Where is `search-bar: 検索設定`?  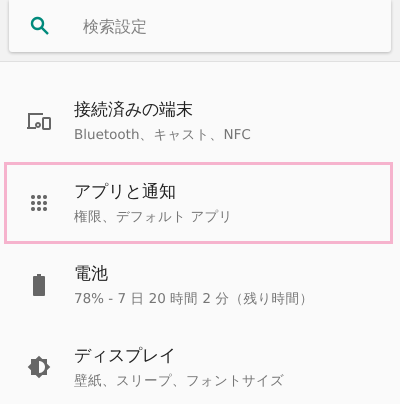
search-bar: 検索設定 is located at coordinates (200, 26).